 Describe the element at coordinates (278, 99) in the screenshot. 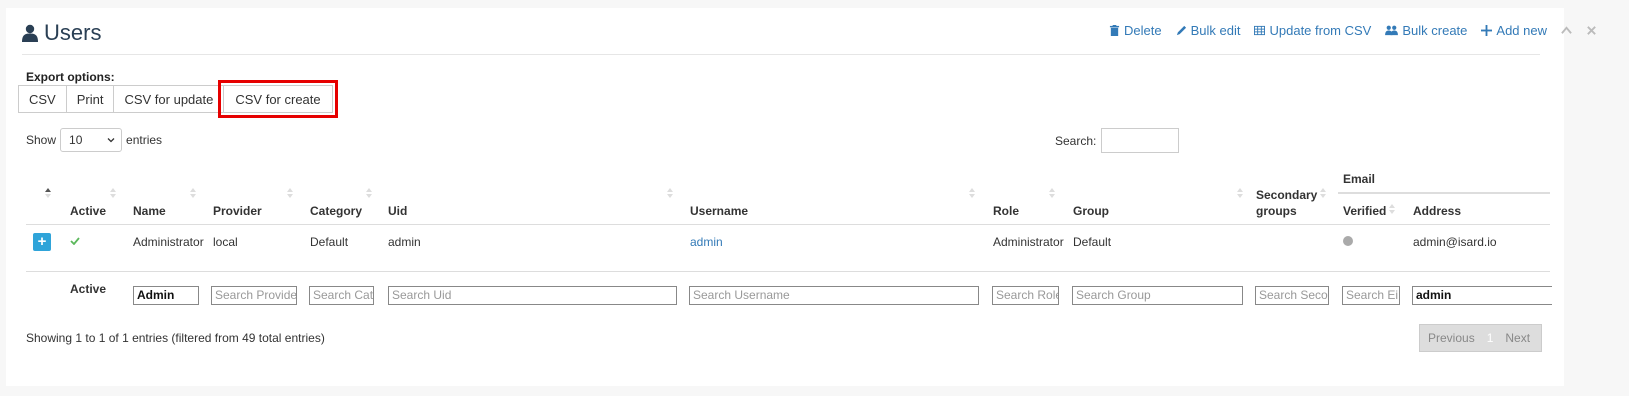

I see `export-csv-create-button: CSV for create` at that location.